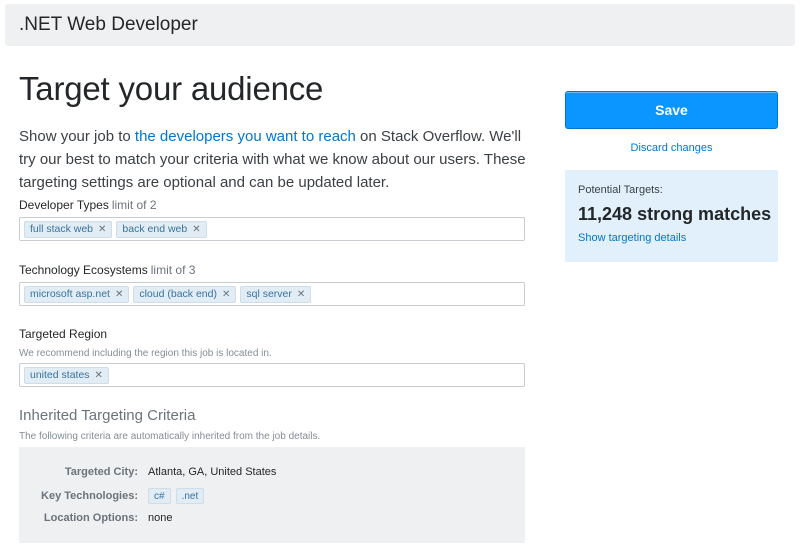 The image size is (800, 550). What do you see at coordinates (159, 496) in the screenshot?
I see `tag-csharp: c#` at bounding box center [159, 496].